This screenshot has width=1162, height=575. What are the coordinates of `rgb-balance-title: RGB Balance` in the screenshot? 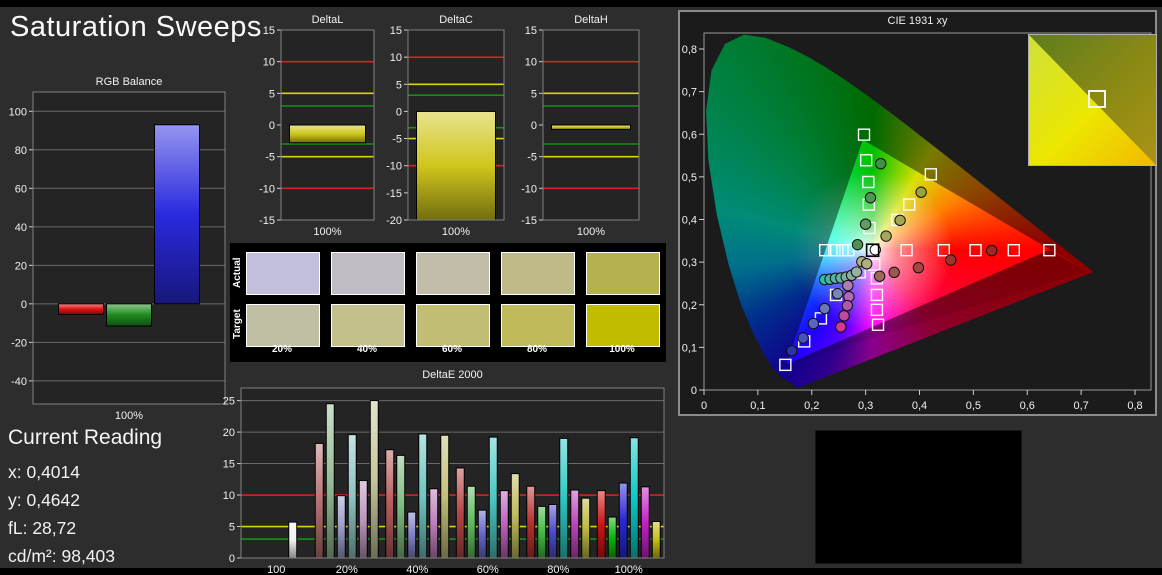 It's located at (129, 82).